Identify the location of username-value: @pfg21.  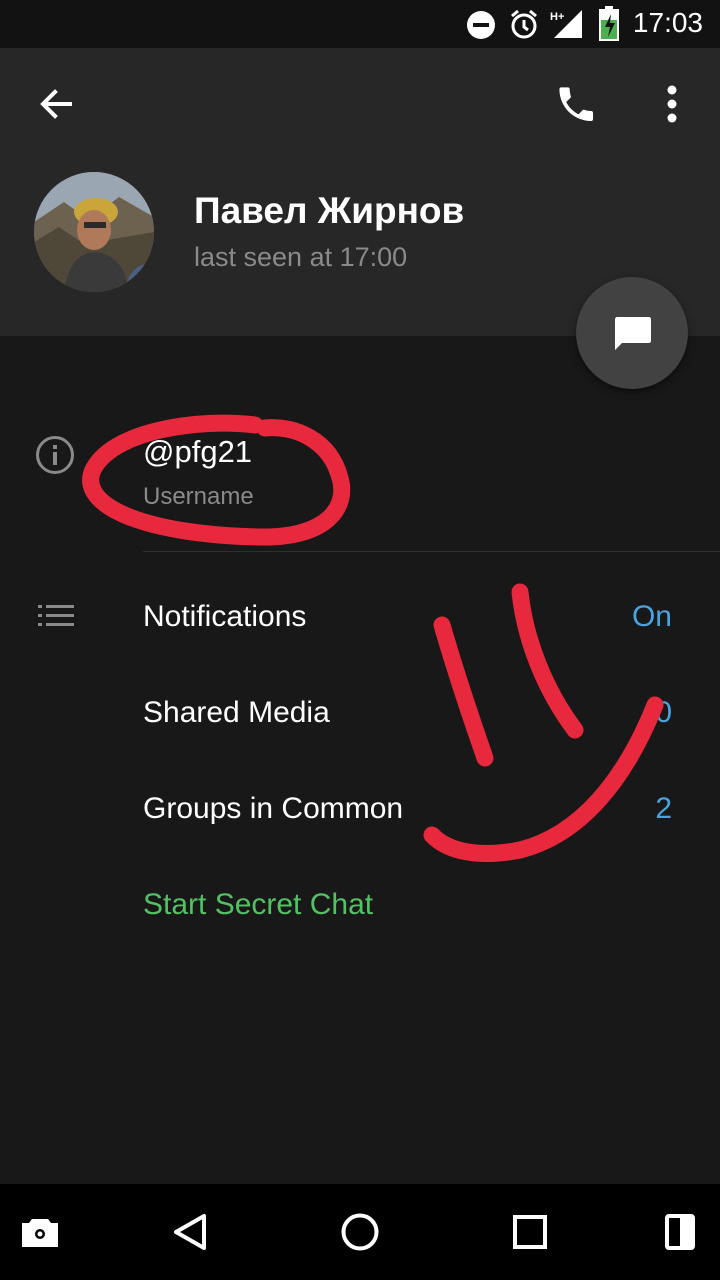
(197, 452).